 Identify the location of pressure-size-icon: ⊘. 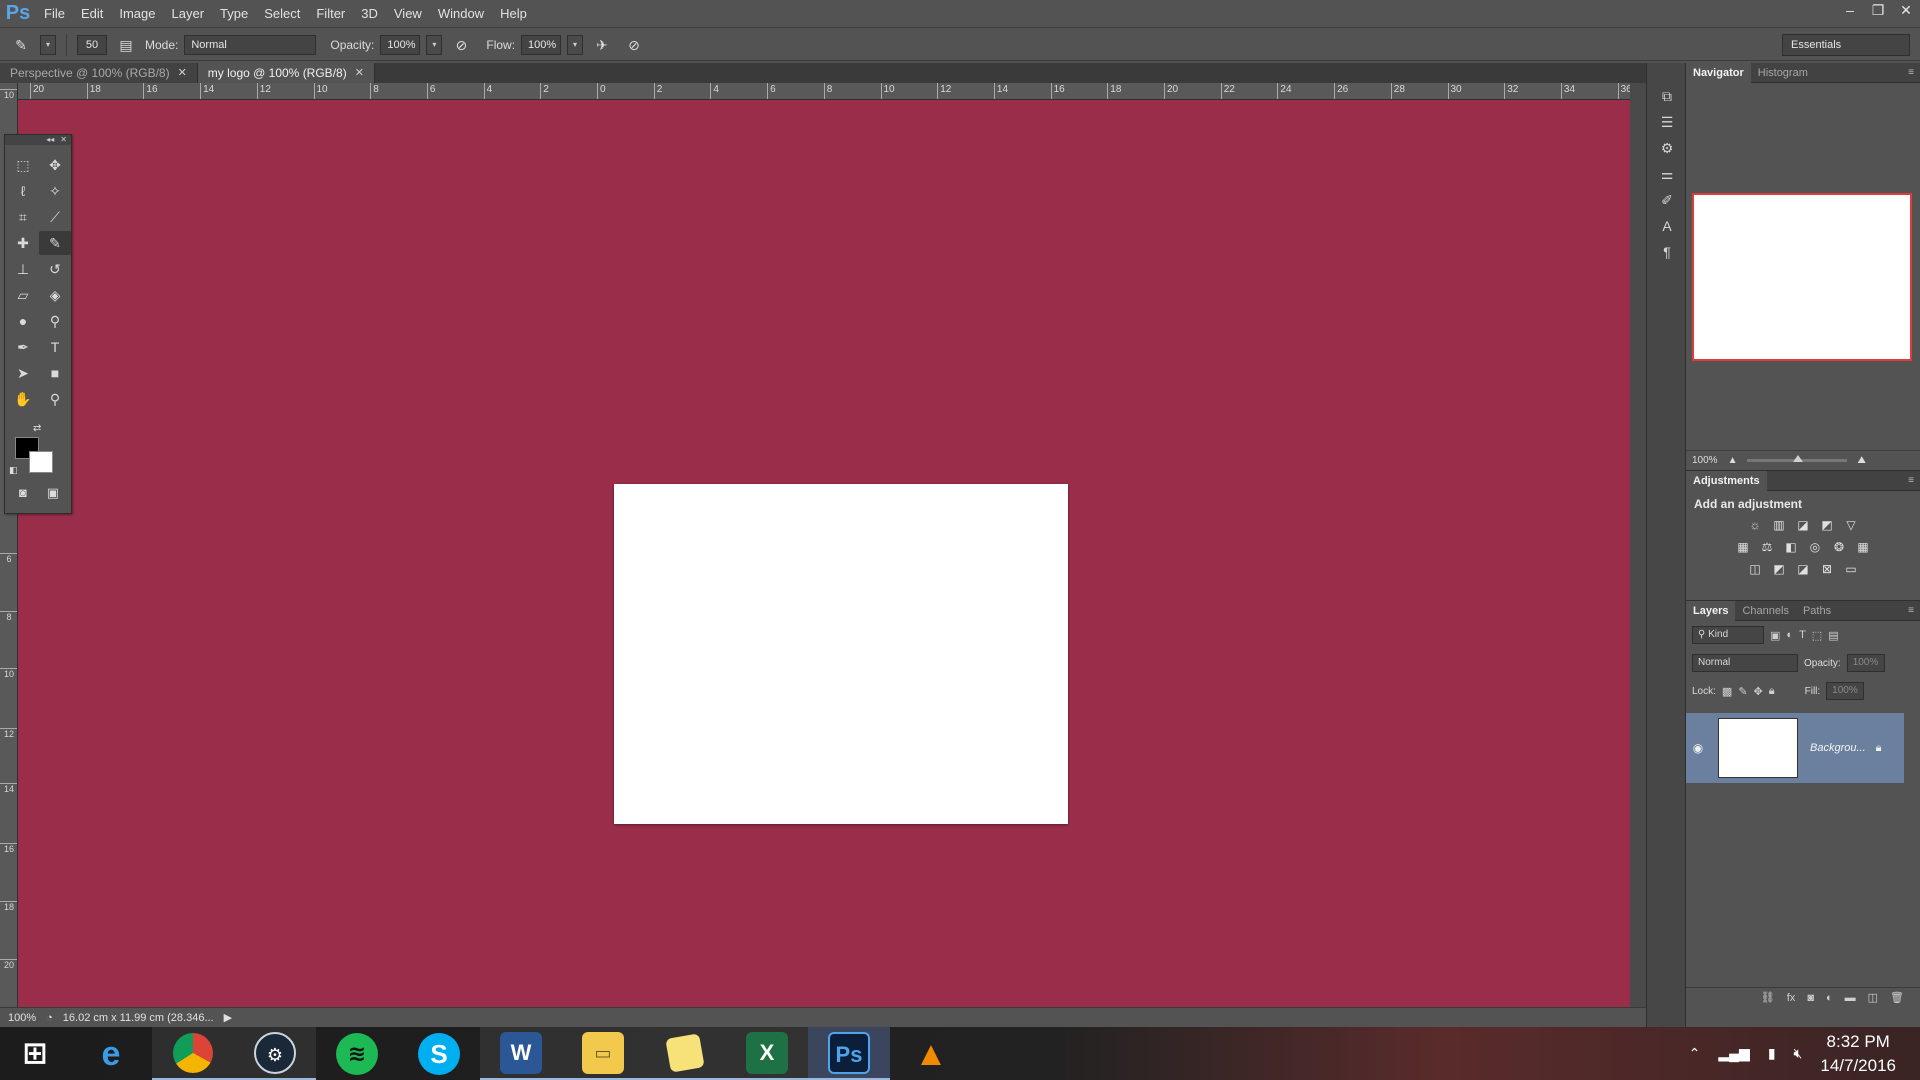
(634, 45).